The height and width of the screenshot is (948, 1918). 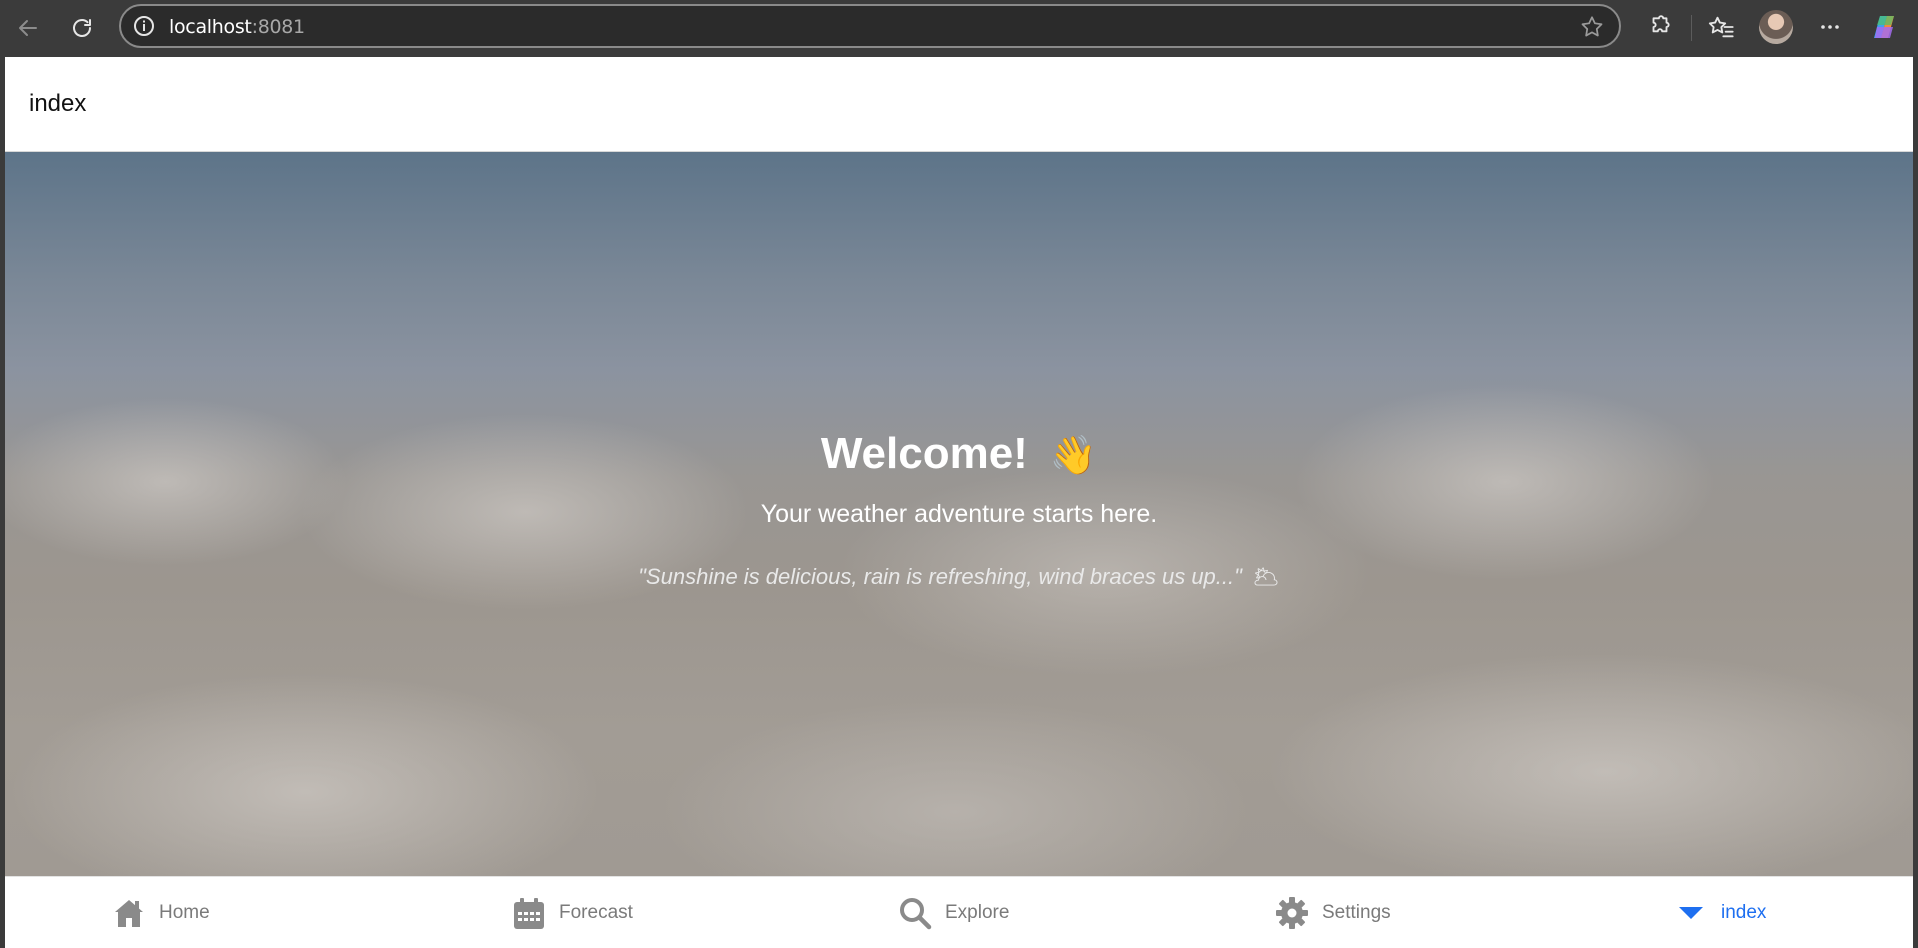 I want to click on back-arrow-icon, so click(x=28, y=28).